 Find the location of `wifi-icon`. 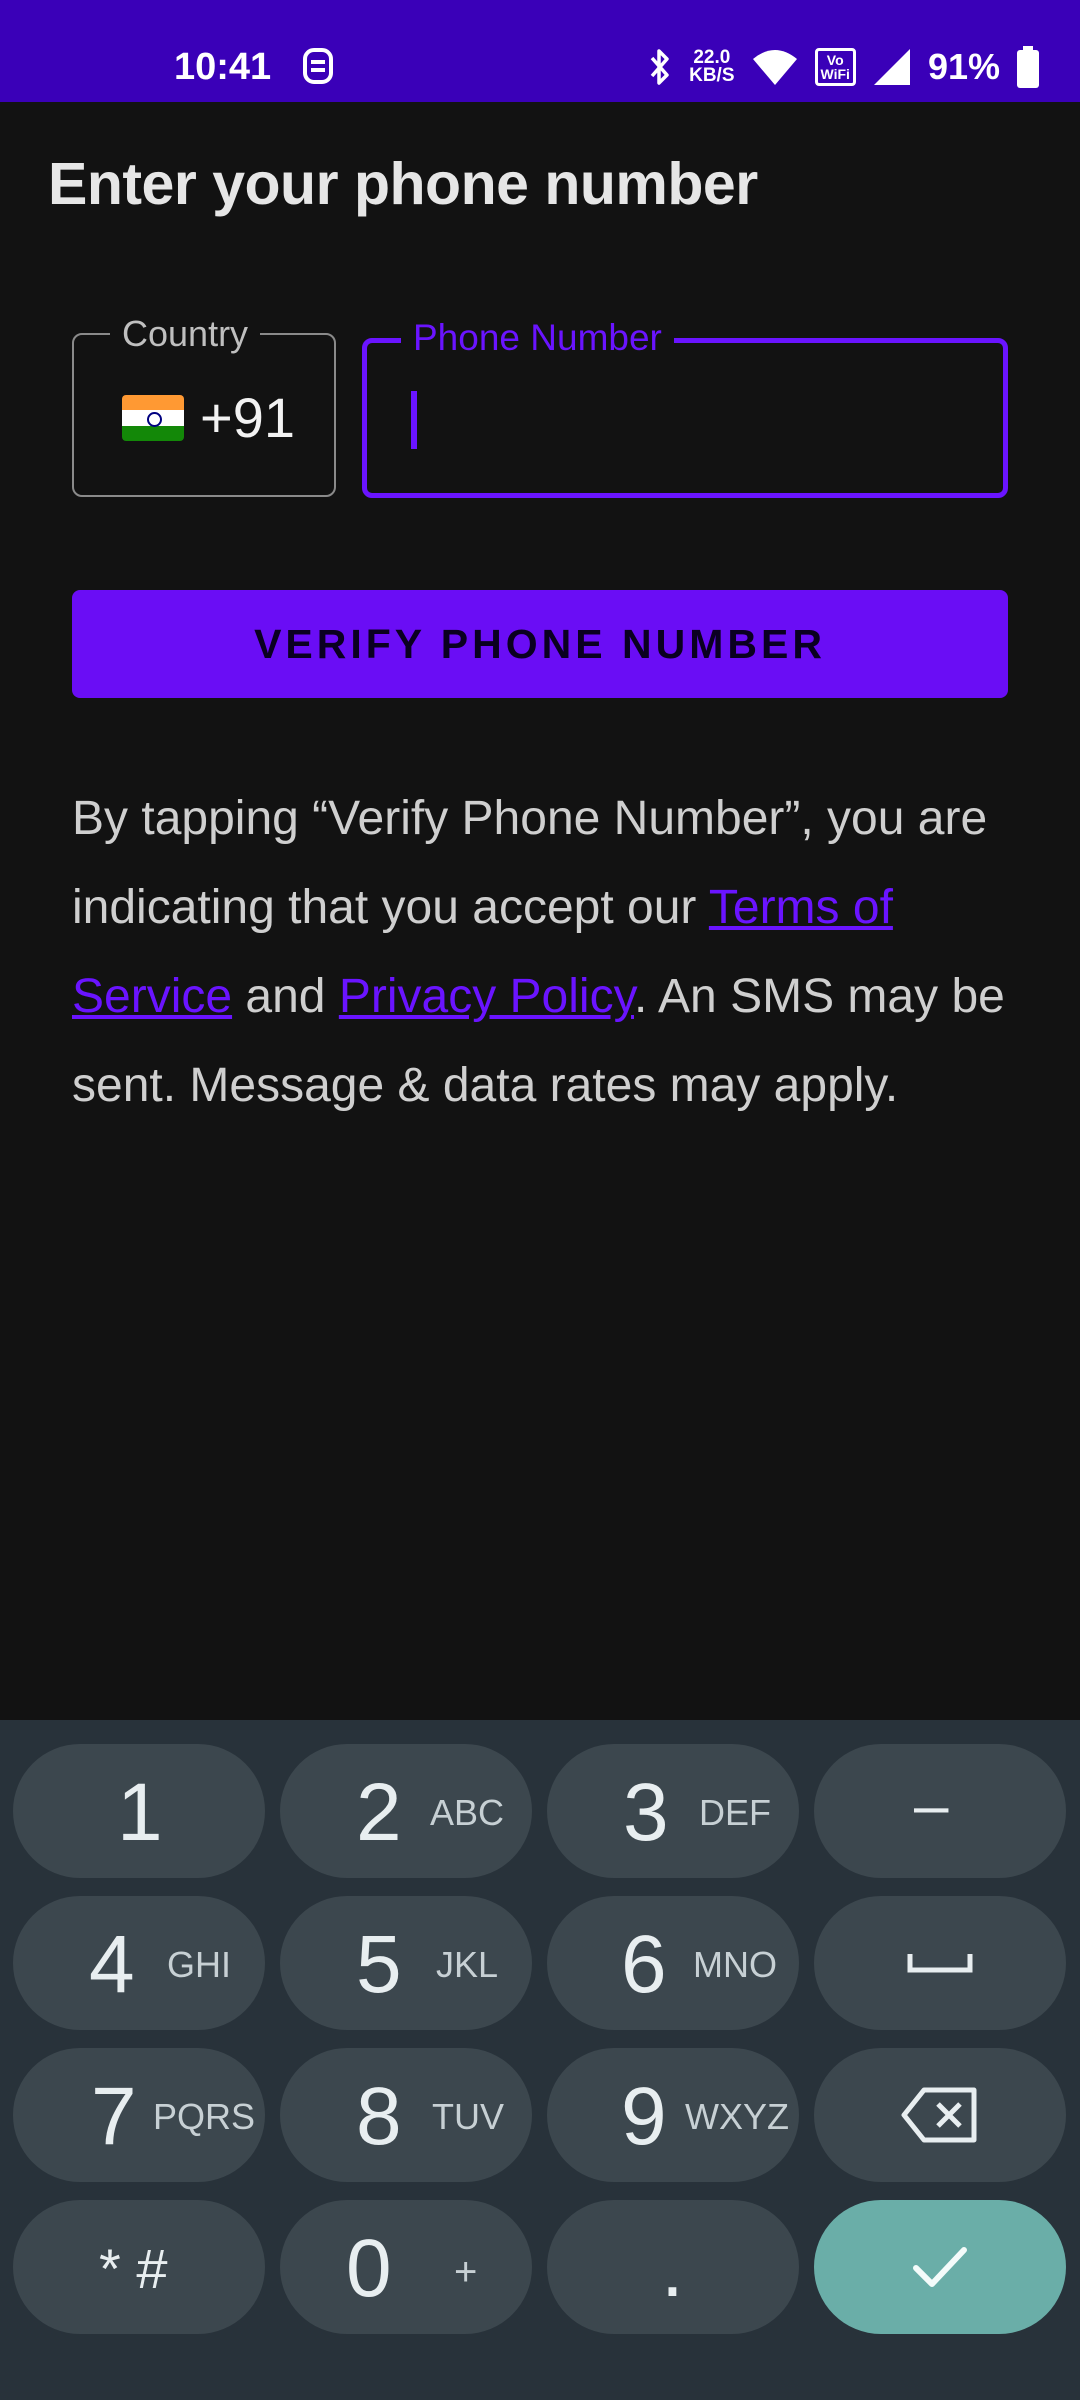

wifi-icon is located at coordinates (774, 67).